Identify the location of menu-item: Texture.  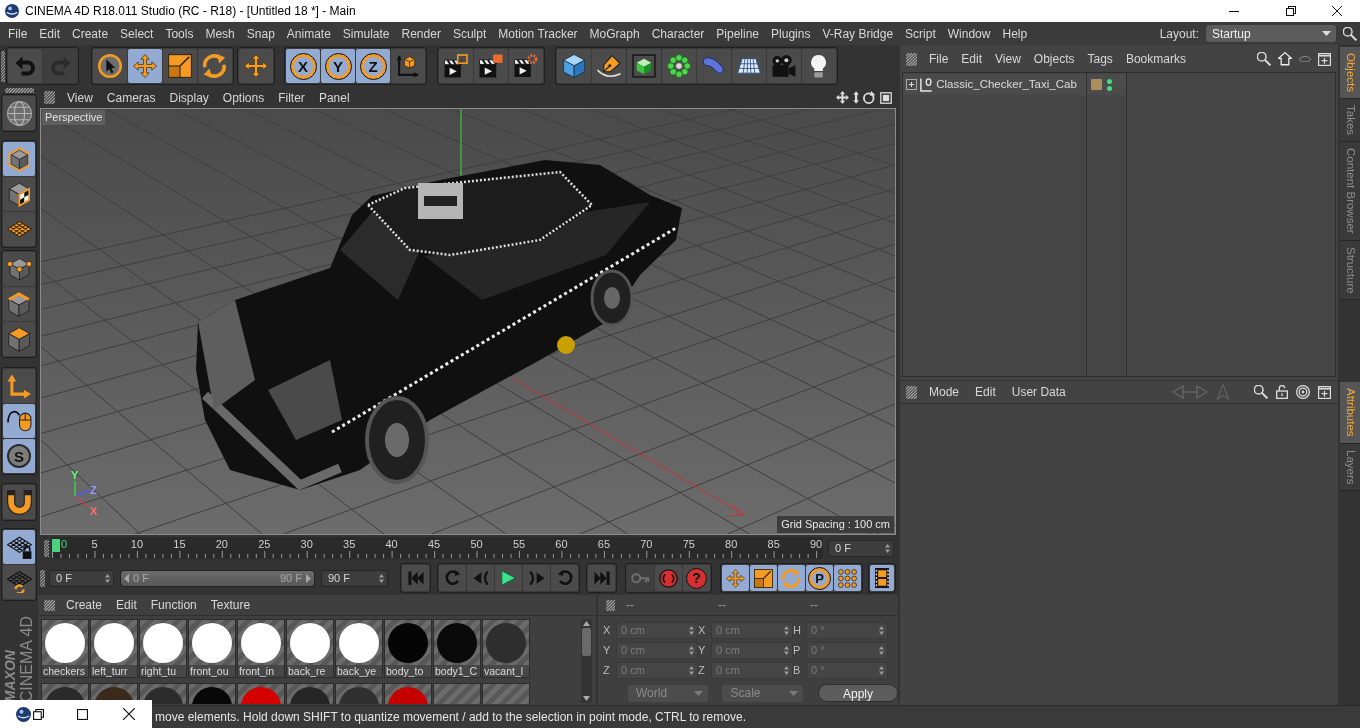
(230, 605).